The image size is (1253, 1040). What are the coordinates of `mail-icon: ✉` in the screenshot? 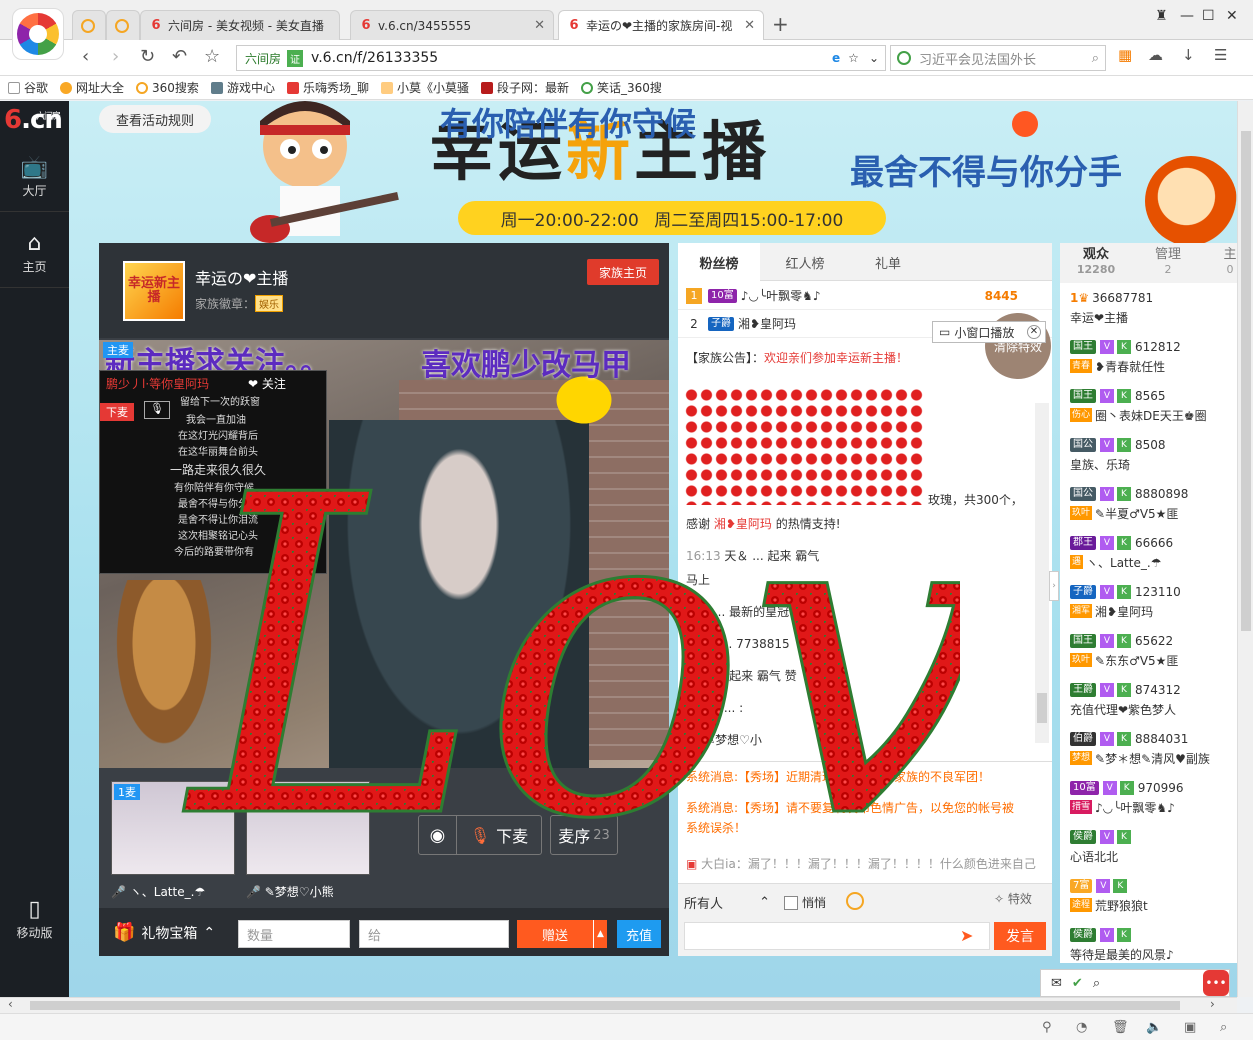 It's located at (1056, 983).